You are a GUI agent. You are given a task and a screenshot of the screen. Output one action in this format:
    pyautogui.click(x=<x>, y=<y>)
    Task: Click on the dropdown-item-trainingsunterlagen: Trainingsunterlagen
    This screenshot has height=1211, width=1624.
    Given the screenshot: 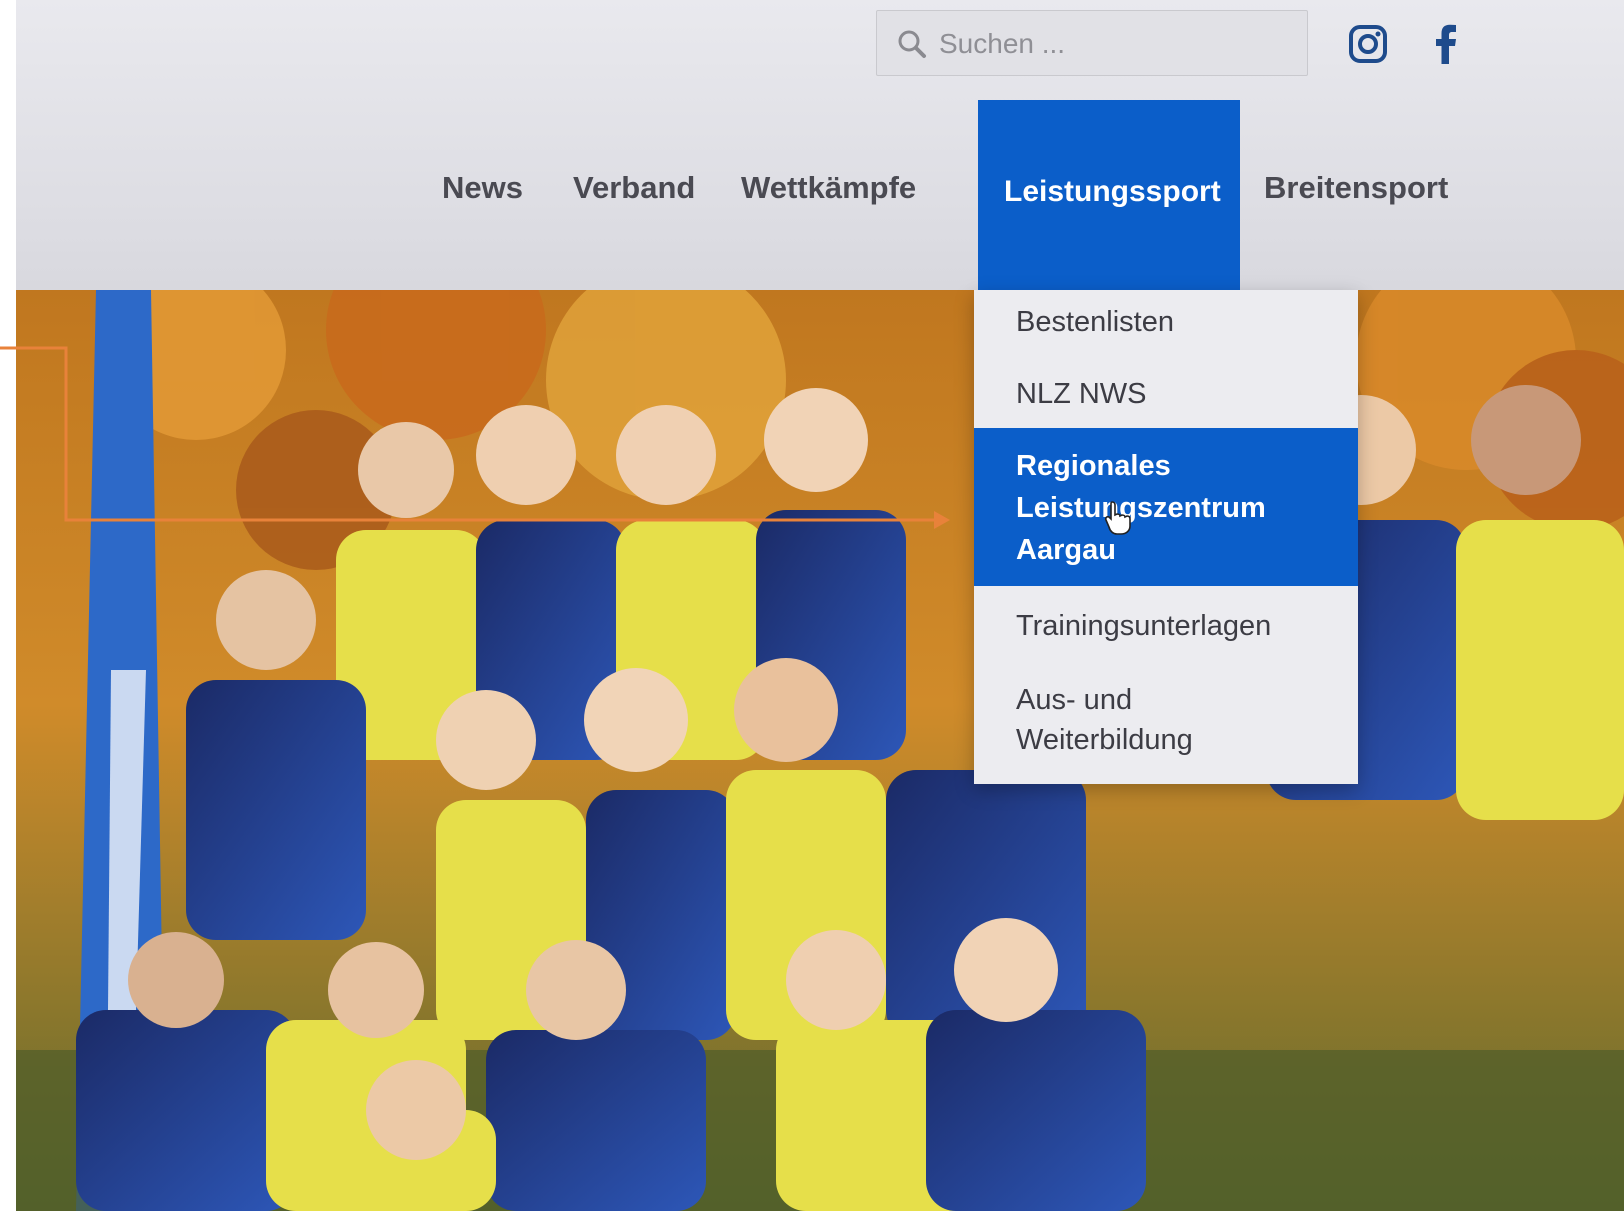 What is the action you would take?
    pyautogui.click(x=1166, y=625)
    